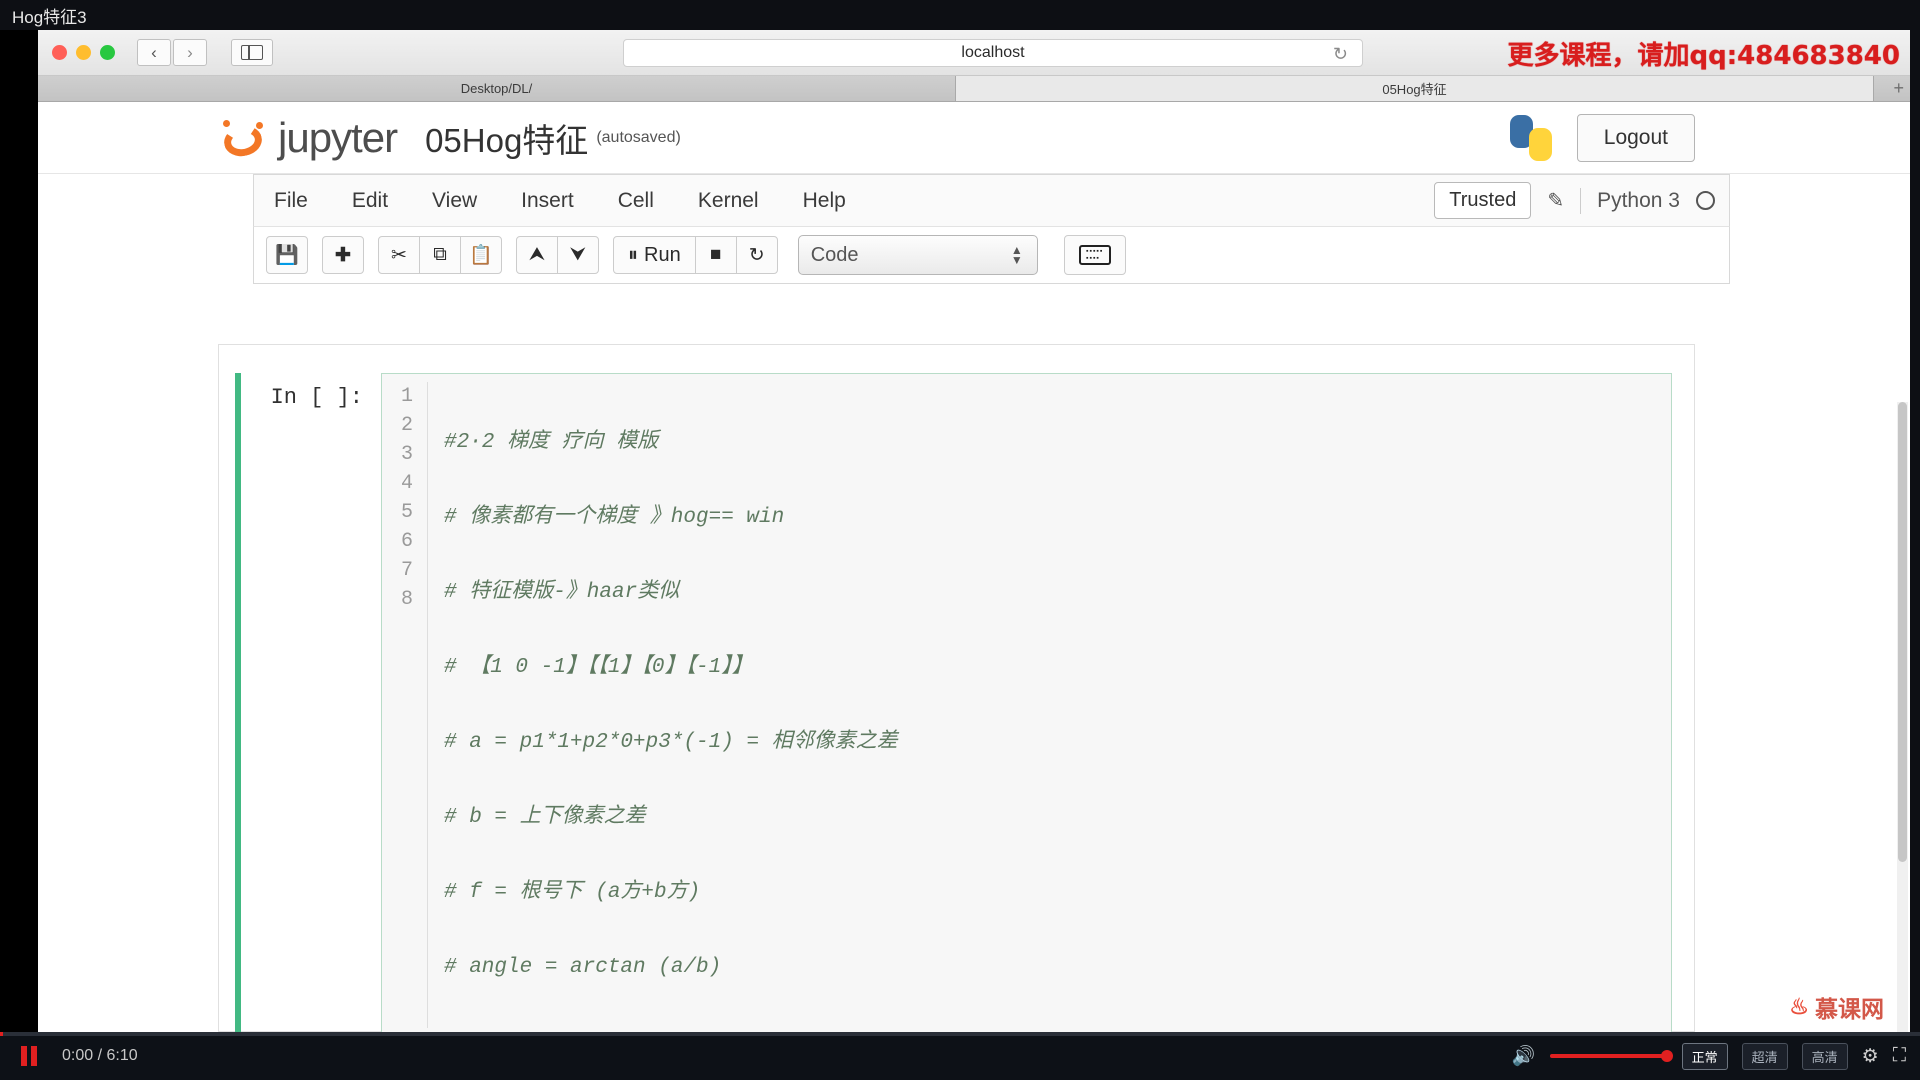 This screenshot has height=1080, width=1920. I want to click on address-bar: localhost ↻, so click(993, 53).